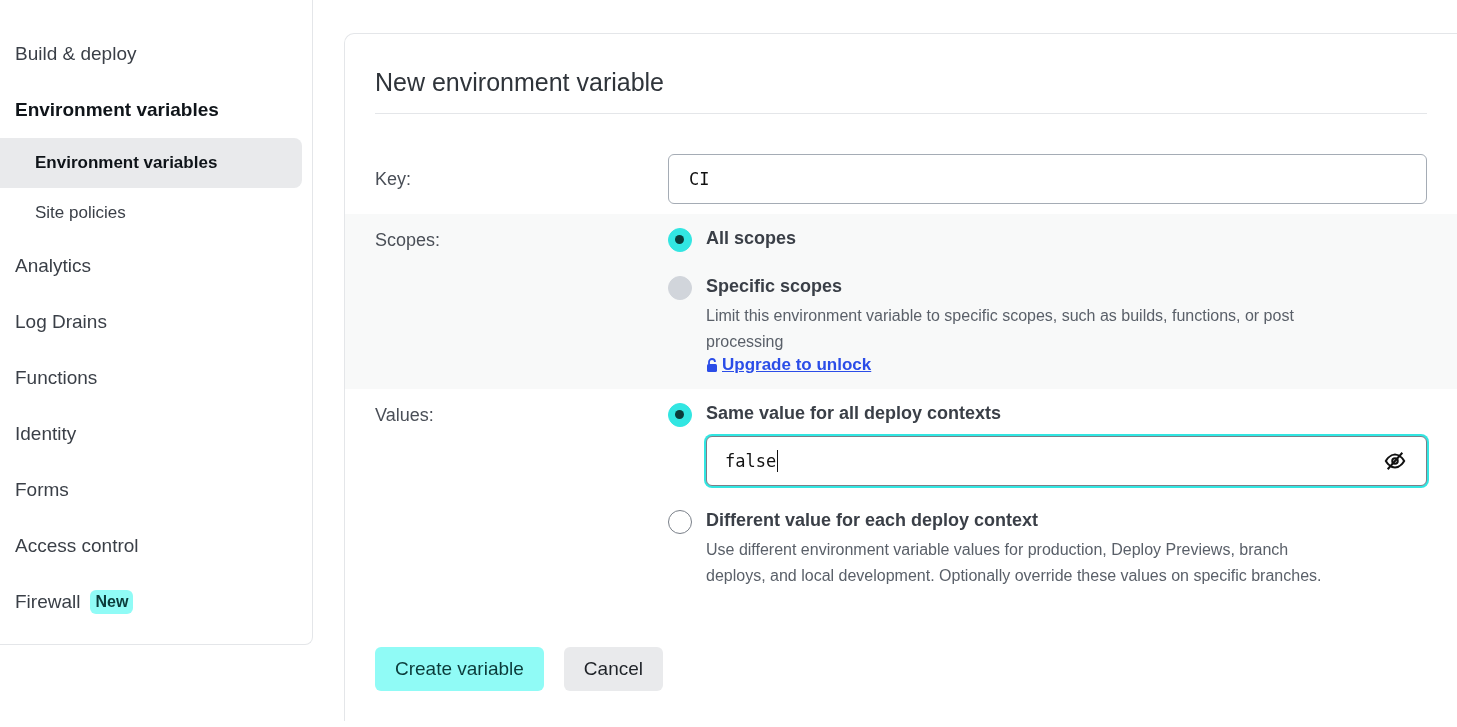 This screenshot has height=727, width=1457. What do you see at coordinates (1395, 461) in the screenshot?
I see `eye-off-icon` at bounding box center [1395, 461].